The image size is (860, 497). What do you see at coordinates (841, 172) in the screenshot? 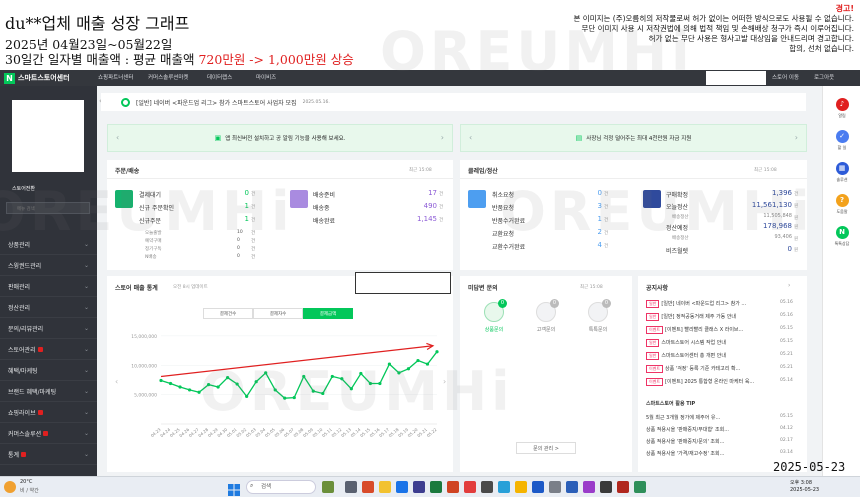
I see `quick-menu-item: ▦ 솔루션` at bounding box center [841, 172].